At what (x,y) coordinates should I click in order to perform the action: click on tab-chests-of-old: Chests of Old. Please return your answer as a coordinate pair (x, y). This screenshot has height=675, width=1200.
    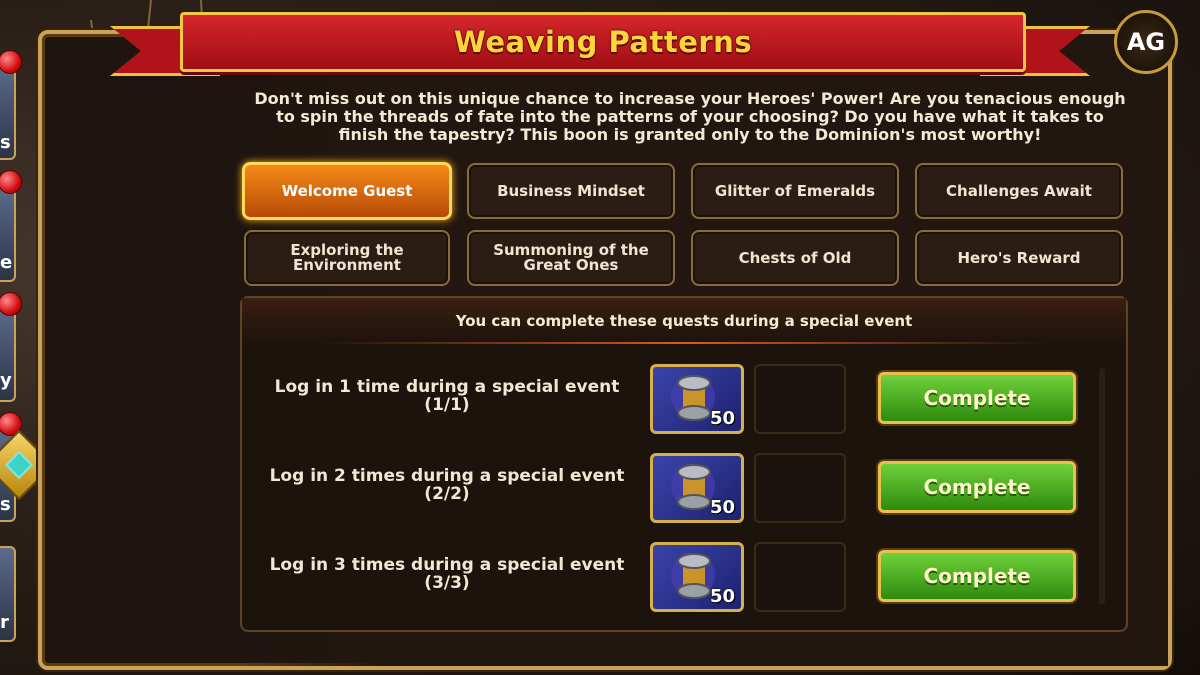
    Looking at the image, I should click on (795, 258).